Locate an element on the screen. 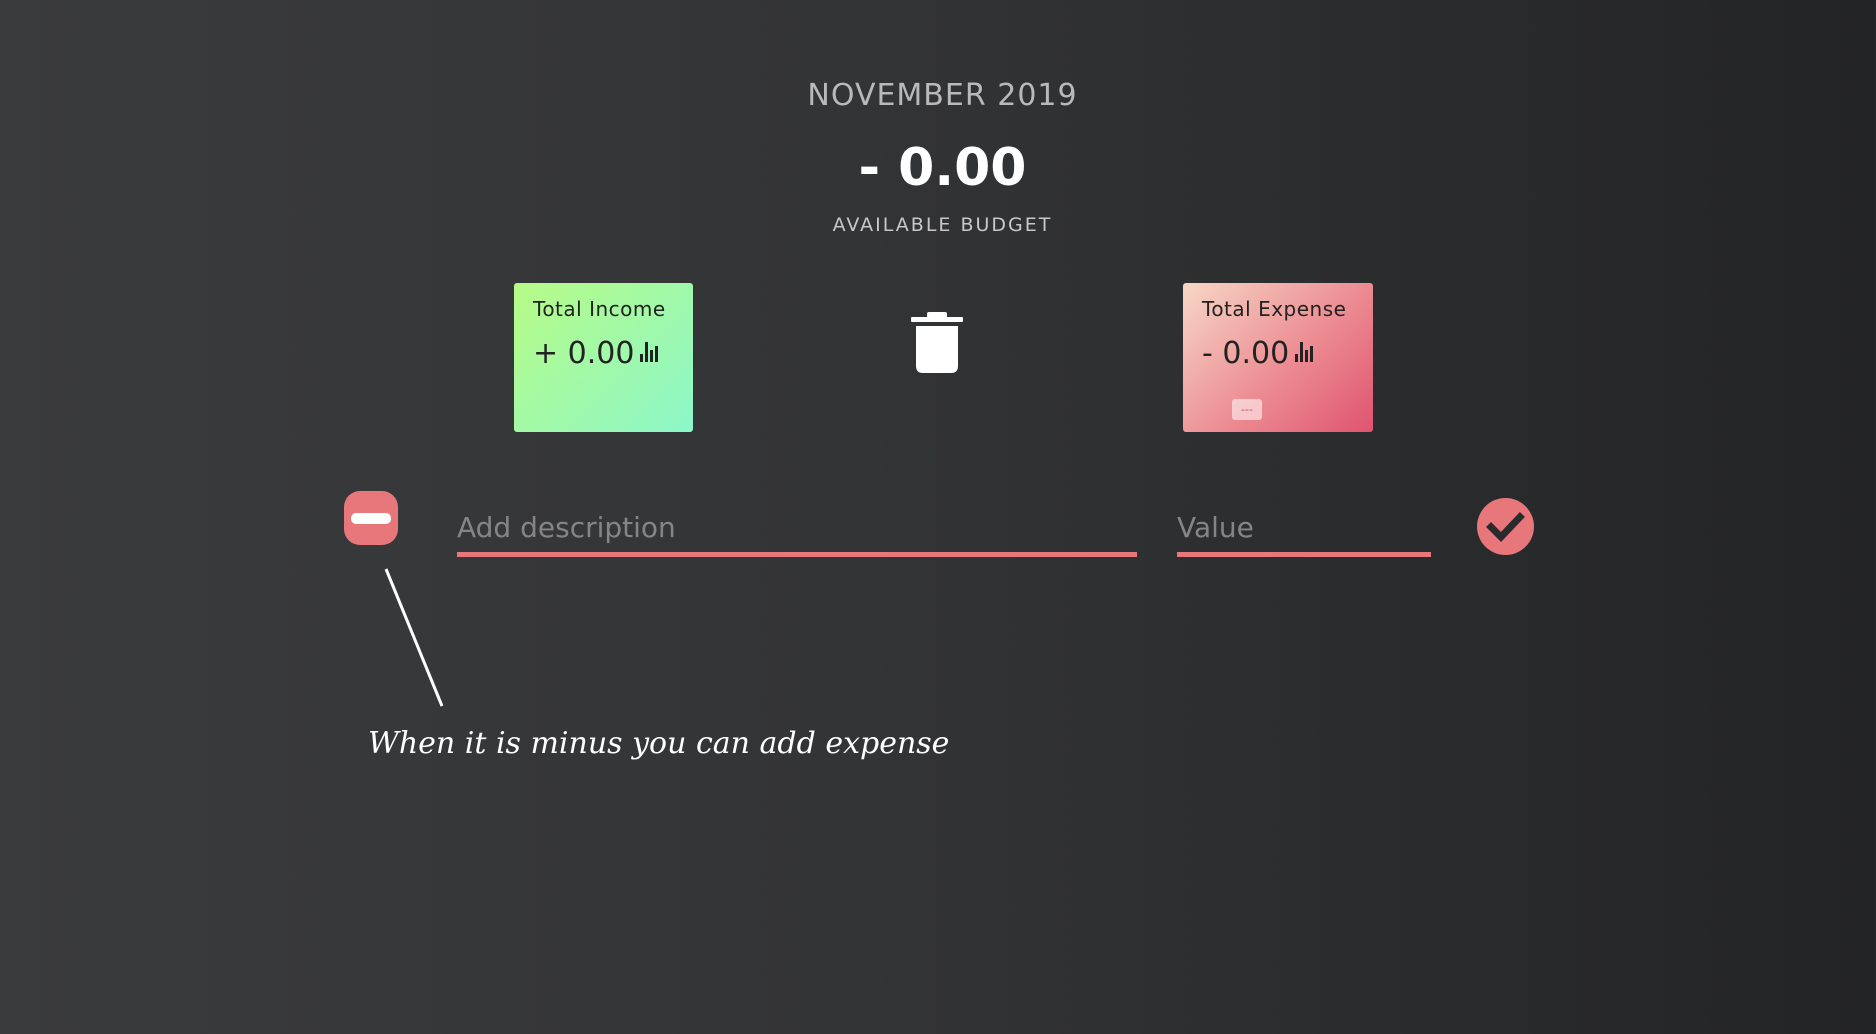 The width and height of the screenshot is (1876, 1034). description-input is located at coordinates (797, 530).